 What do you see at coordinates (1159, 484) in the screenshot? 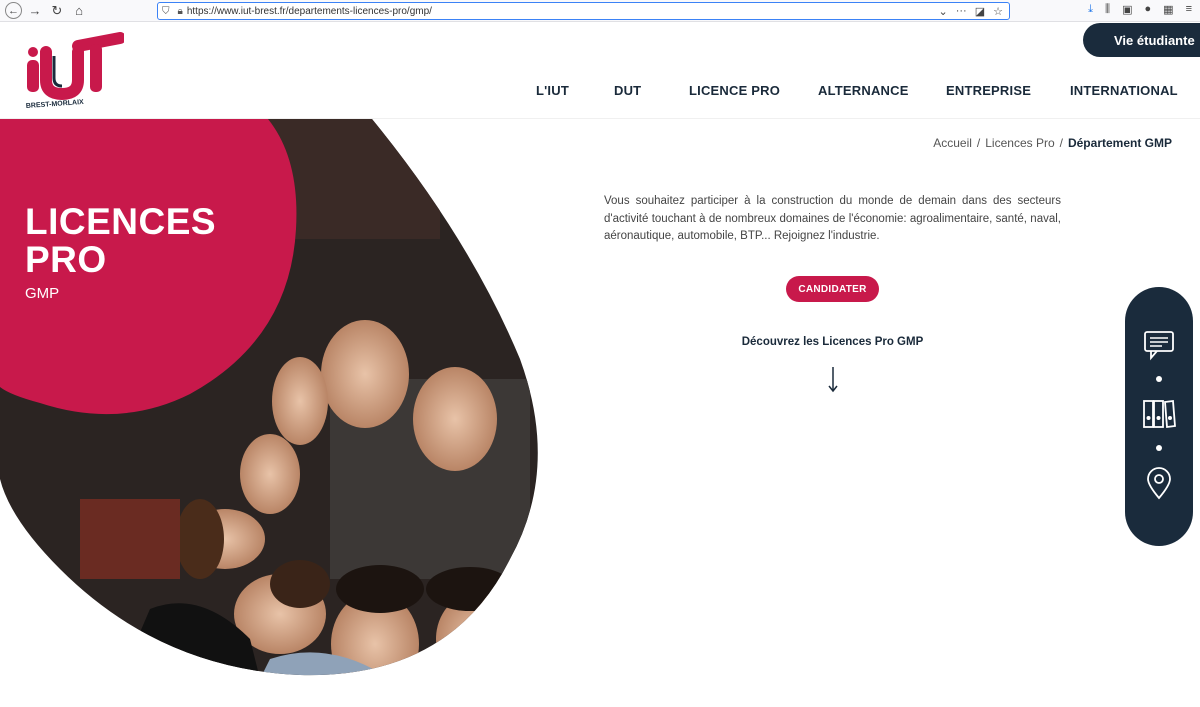
I see `location-pin-icon` at bounding box center [1159, 484].